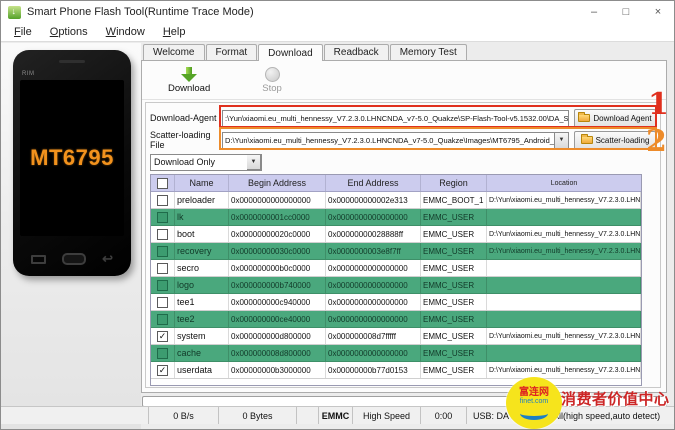 This screenshot has height=430, width=675. Describe the element at coordinates (277, 302) in the screenshot. I see `cell-begin-address: 0x000000000c940000` at that location.